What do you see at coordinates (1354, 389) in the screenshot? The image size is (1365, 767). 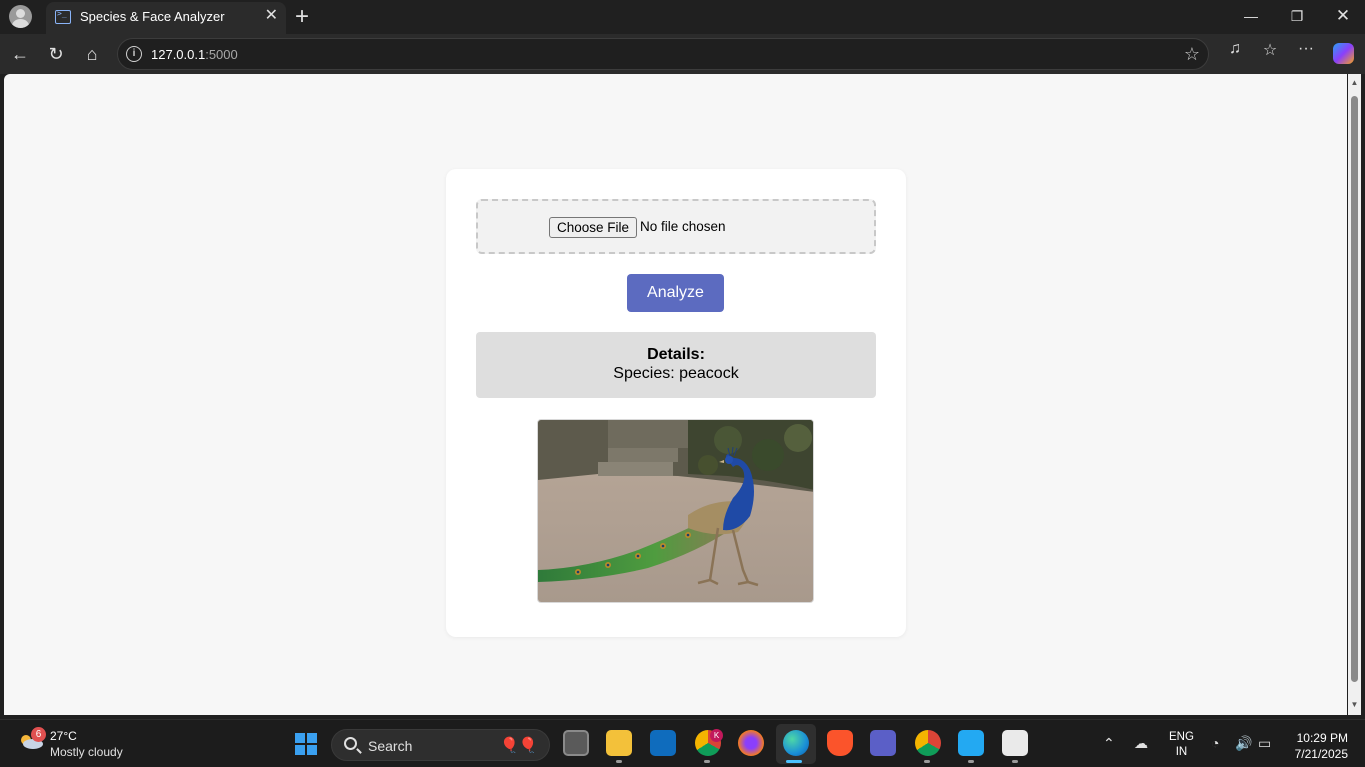 I see `scrollbar-thumb` at bounding box center [1354, 389].